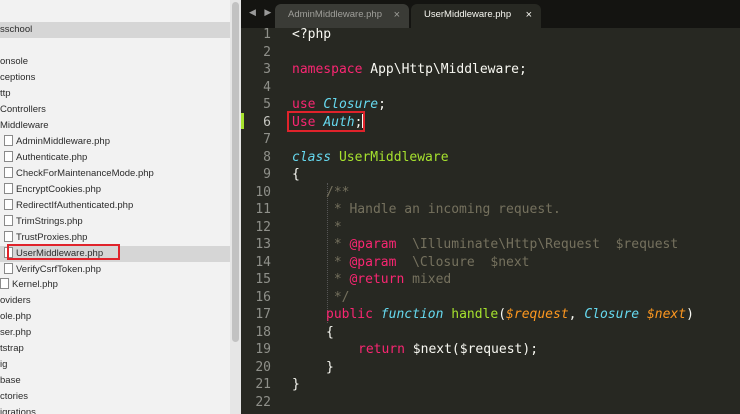  What do you see at coordinates (267, 157) in the screenshot?
I see `line-number: 8` at bounding box center [267, 157].